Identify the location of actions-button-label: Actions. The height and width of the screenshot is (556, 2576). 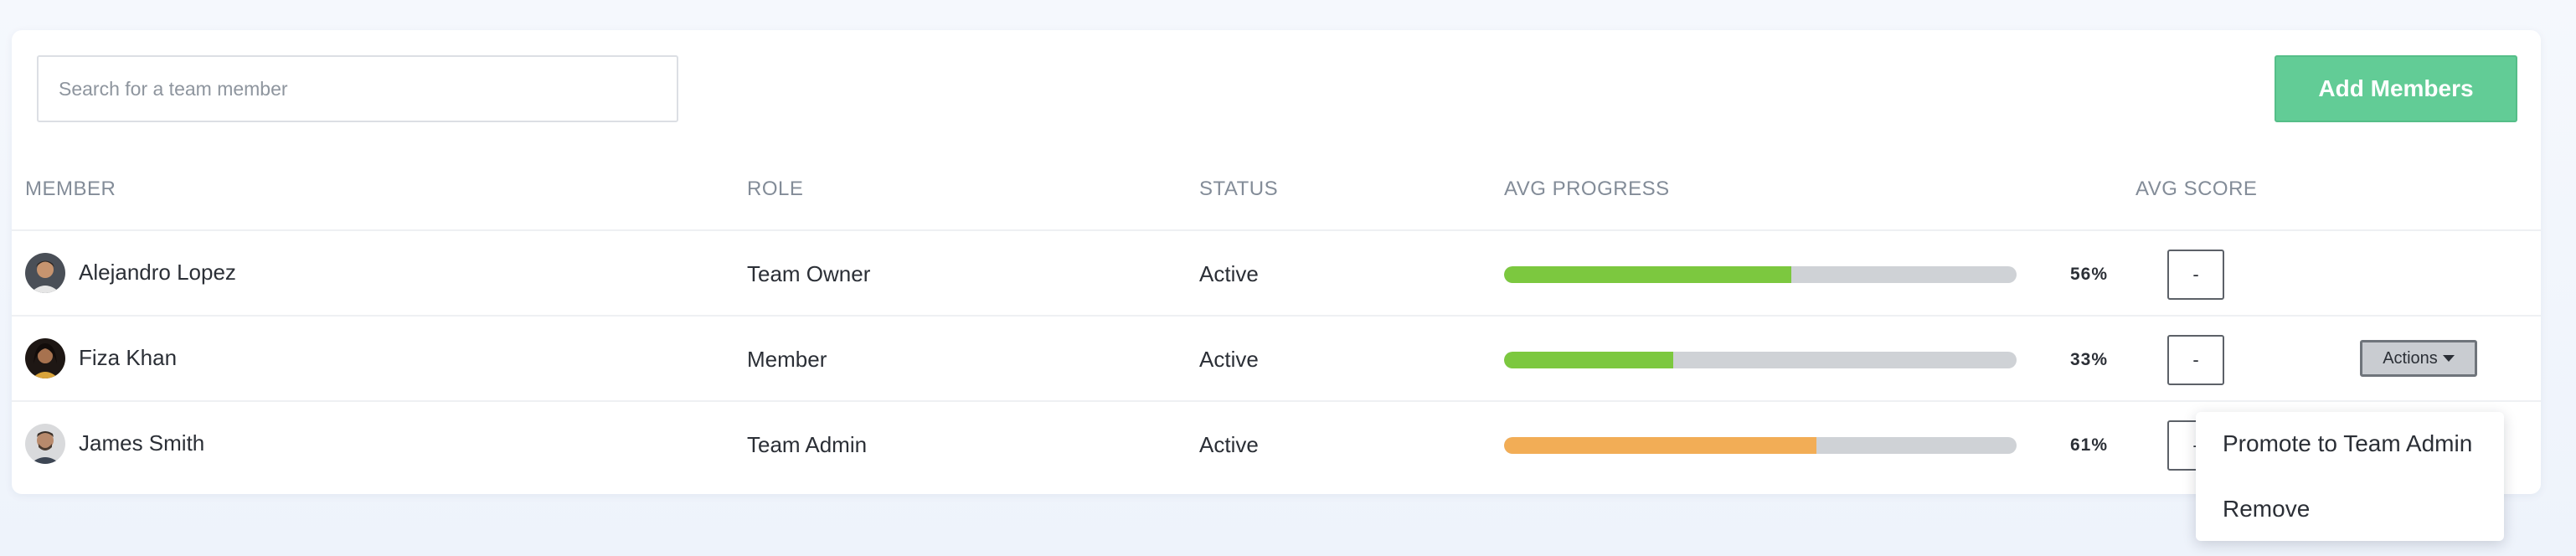
(2410, 358).